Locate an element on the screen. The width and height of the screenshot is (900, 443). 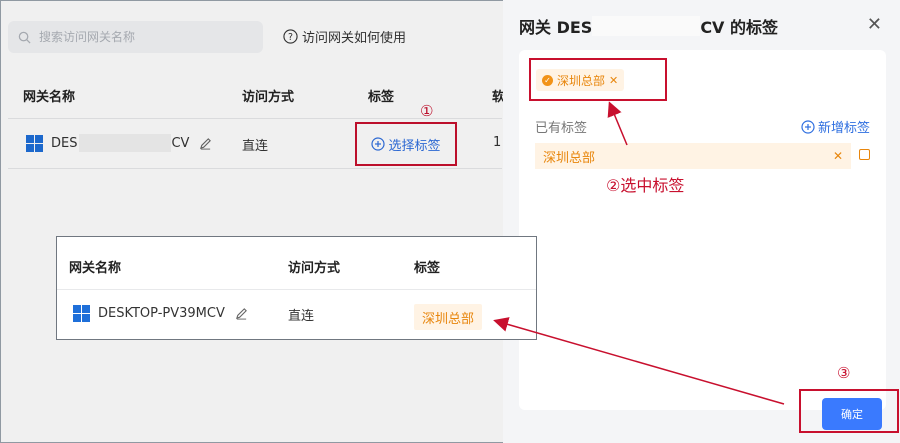
add-tag-button: 新增标签 is located at coordinates (835, 126).